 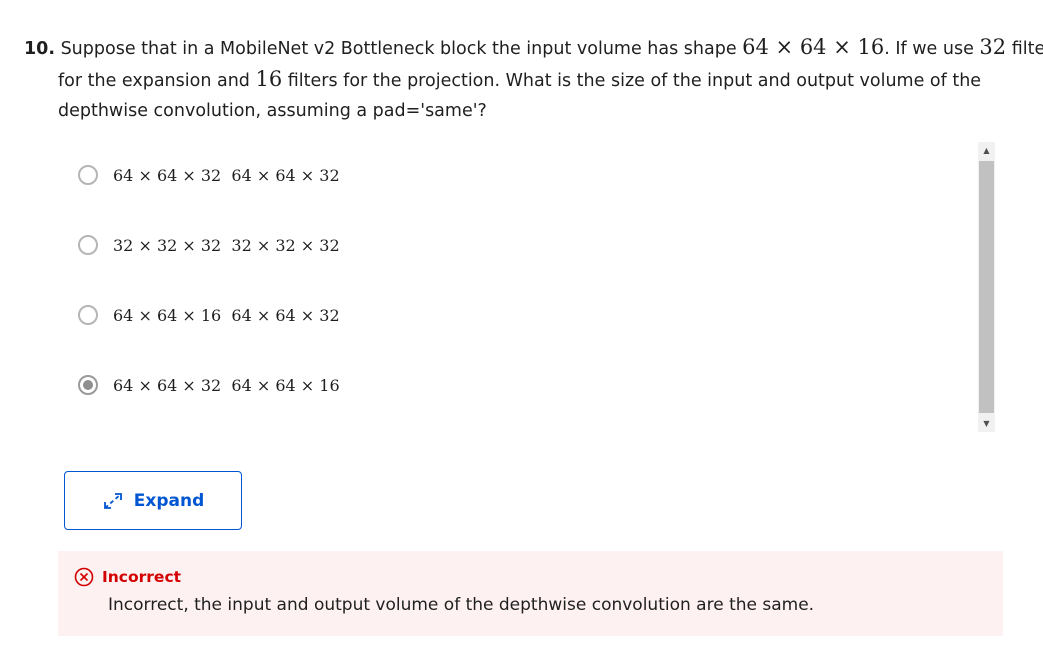 I want to click on math-expansion-filters: 32, so click(x=993, y=47).